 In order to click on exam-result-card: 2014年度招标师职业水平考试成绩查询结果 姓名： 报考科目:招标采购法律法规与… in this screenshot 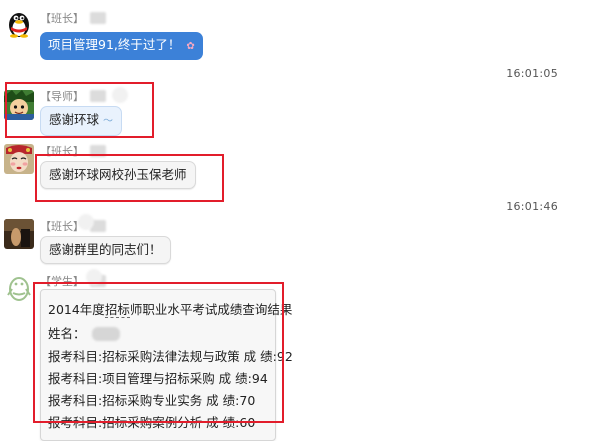, I will do `click(166, 365)`.